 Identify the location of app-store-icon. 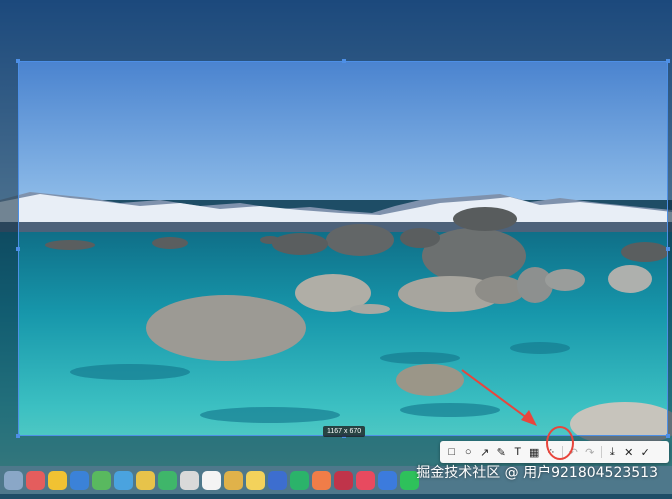
(387, 480).